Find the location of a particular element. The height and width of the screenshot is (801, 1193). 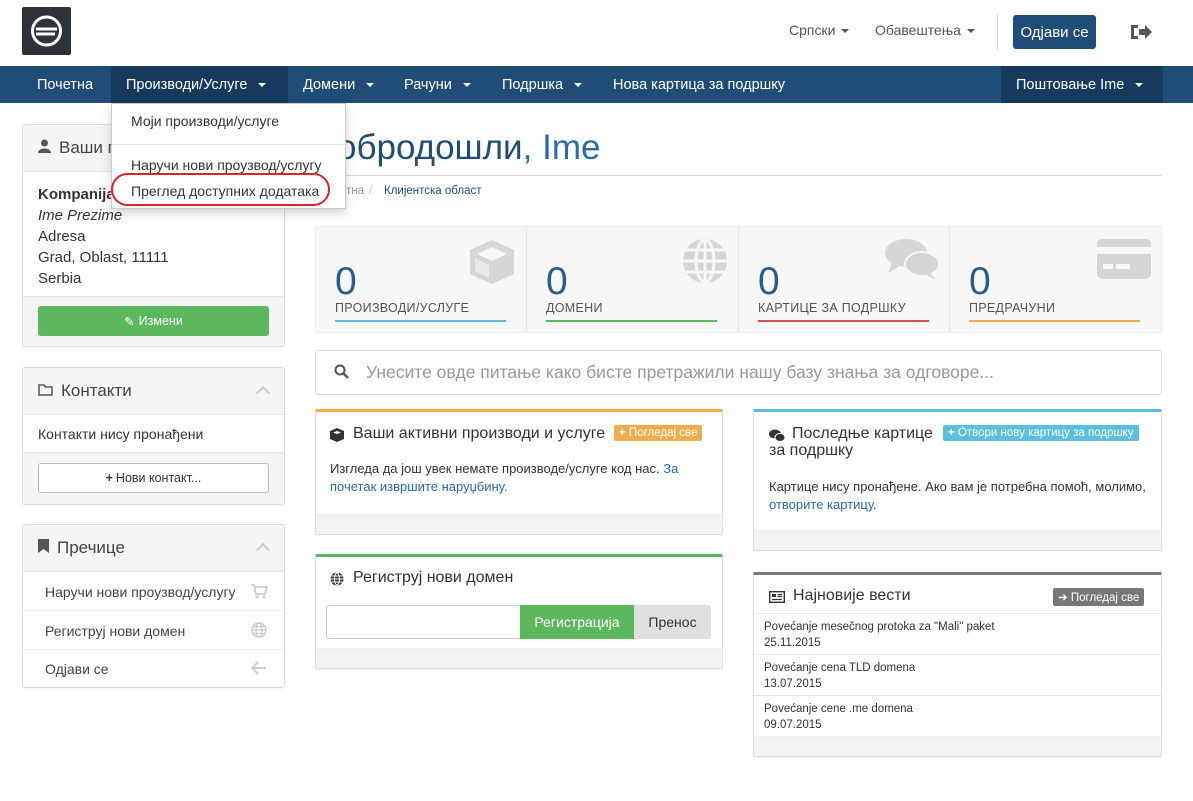

card-title-line2: за подршку is located at coordinates (811, 450).